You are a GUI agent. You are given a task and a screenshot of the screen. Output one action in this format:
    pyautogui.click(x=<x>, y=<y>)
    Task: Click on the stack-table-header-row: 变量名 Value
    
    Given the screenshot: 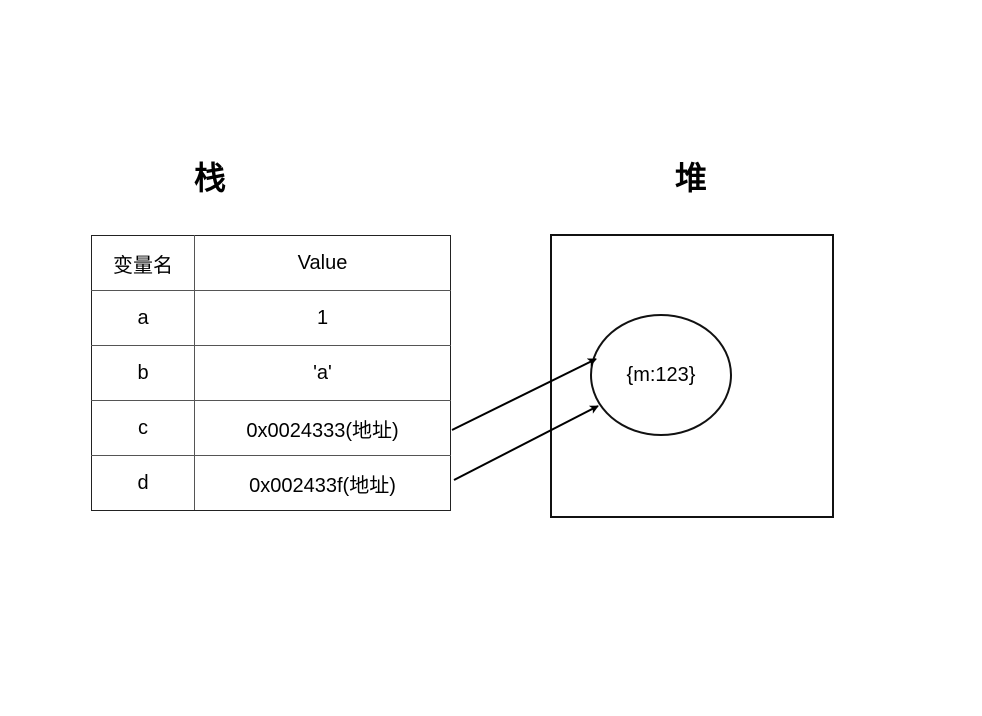 What is the action you would take?
    pyautogui.click(x=271, y=263)
    